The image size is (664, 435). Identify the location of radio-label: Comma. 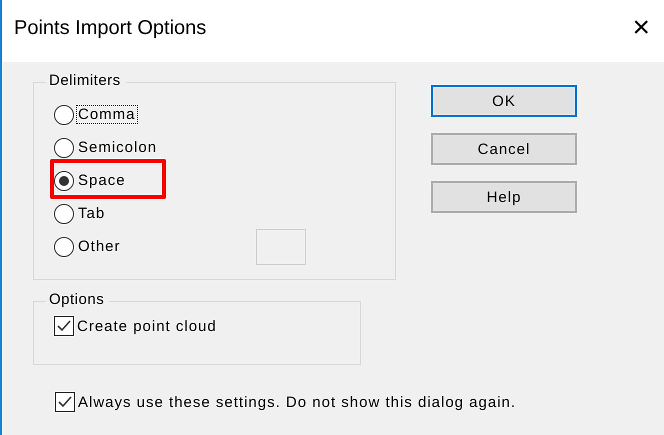
(107, 114).